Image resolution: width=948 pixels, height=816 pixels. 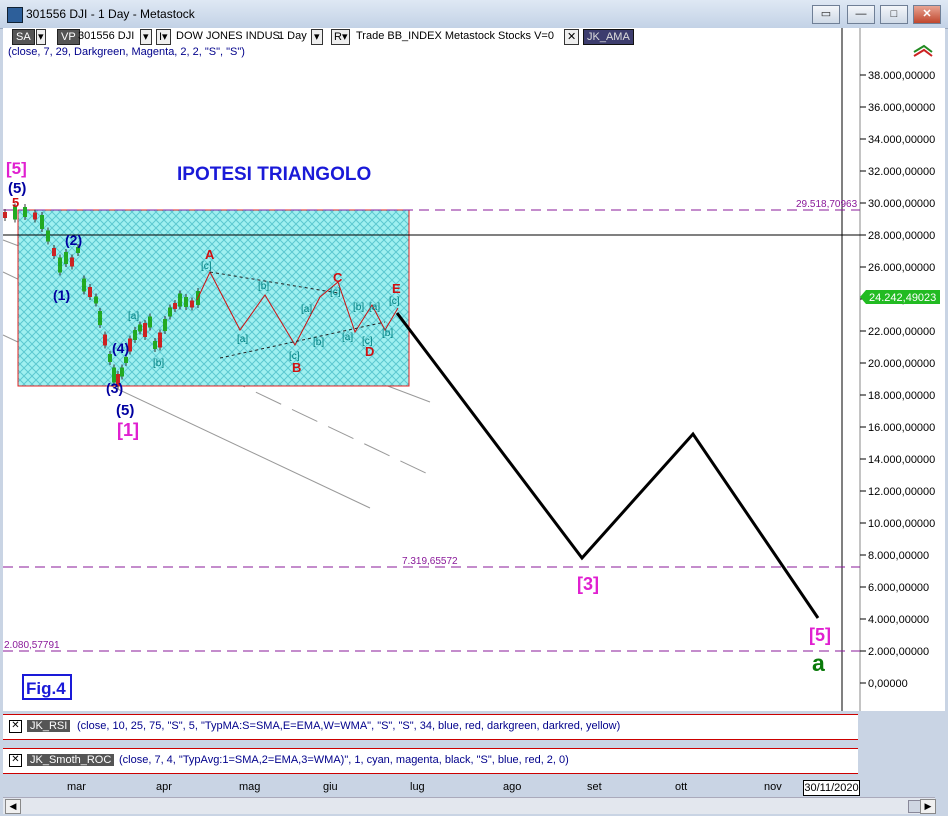 What do you see at coordinates (901, 268) in the screenshot?
I see `price-tick-label: 26.000,00000` at bounding box center [901, 268].